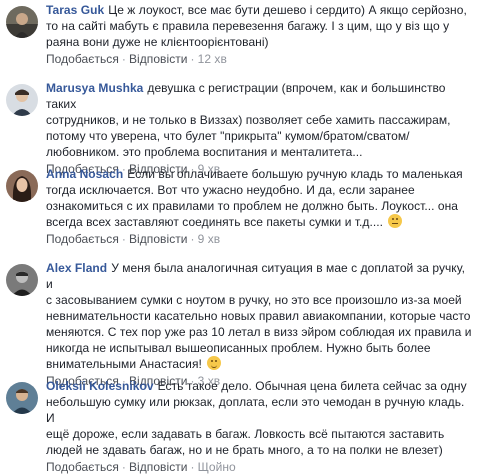 This screenshot has height=474, width=480. Describe the element at coordinates (75, 10) in the screenshot. I see `comment-author: Taras Guk` at that location.